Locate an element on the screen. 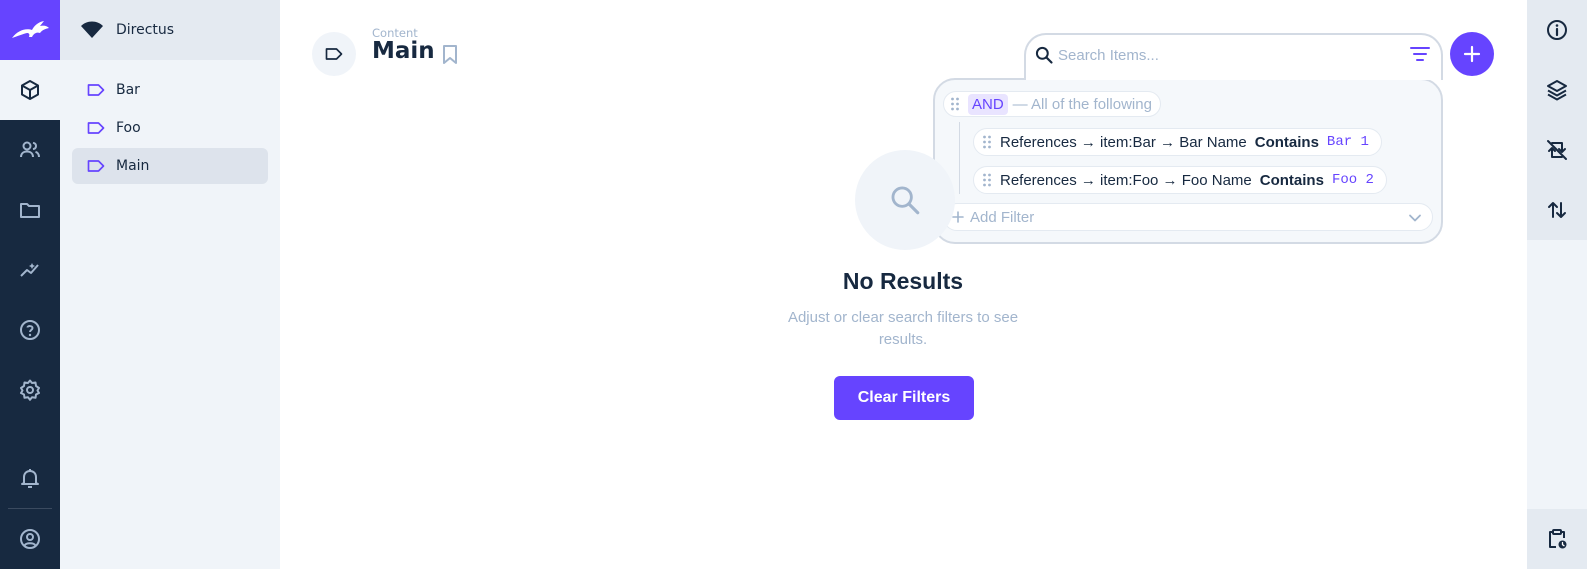 Image resolution: width=1587 pixels, height=569 pixels. insights-icon is located at coordinates (29, 270).